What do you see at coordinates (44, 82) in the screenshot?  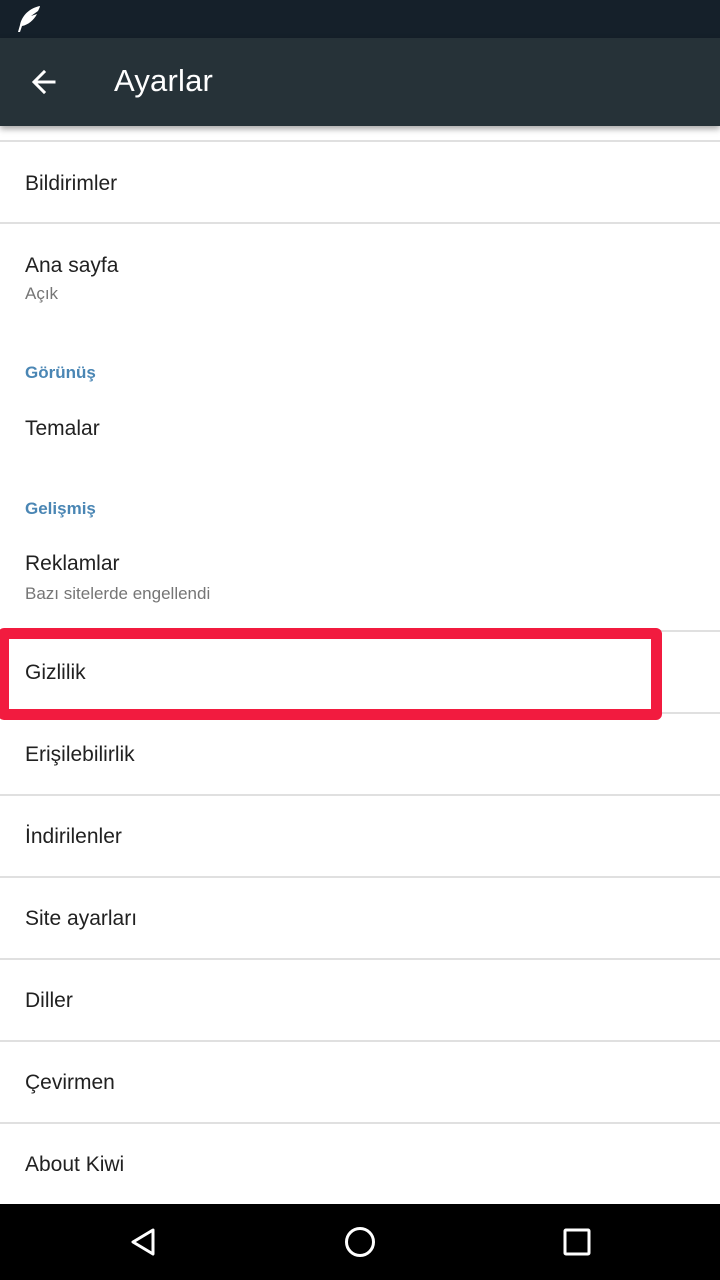 I see `arrow-left-icon` at bounding box center [44, 82].